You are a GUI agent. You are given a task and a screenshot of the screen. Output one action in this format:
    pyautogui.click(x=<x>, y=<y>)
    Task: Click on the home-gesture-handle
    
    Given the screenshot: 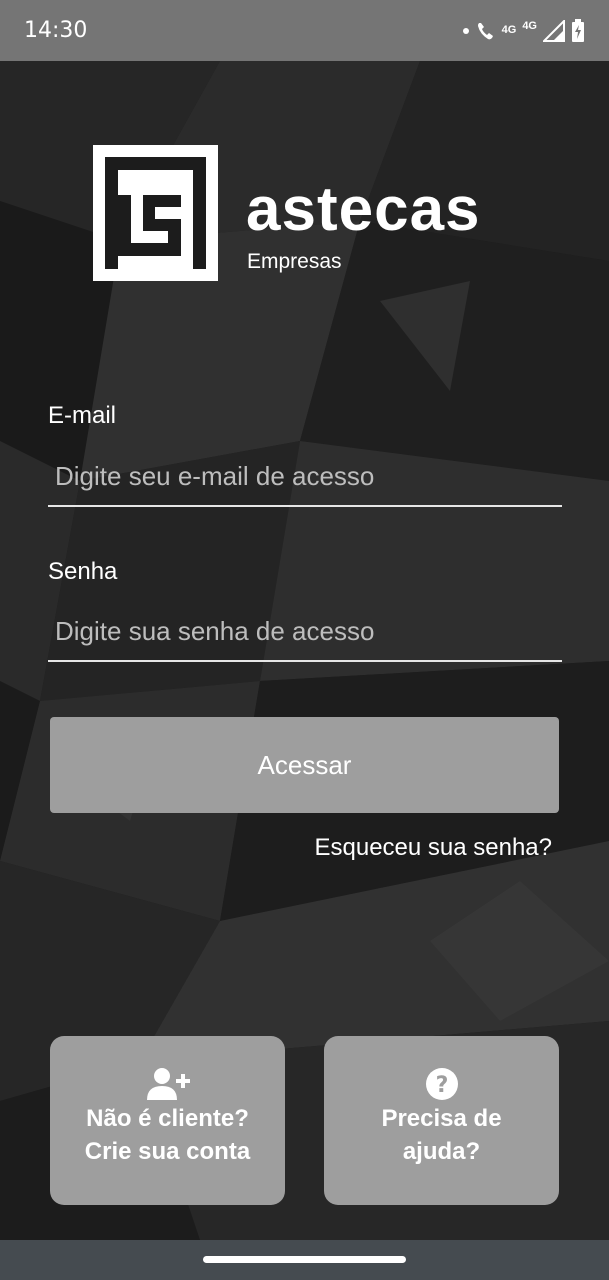 What is the action you would take?
    pyautogui.click(x=304, y=1259)
    